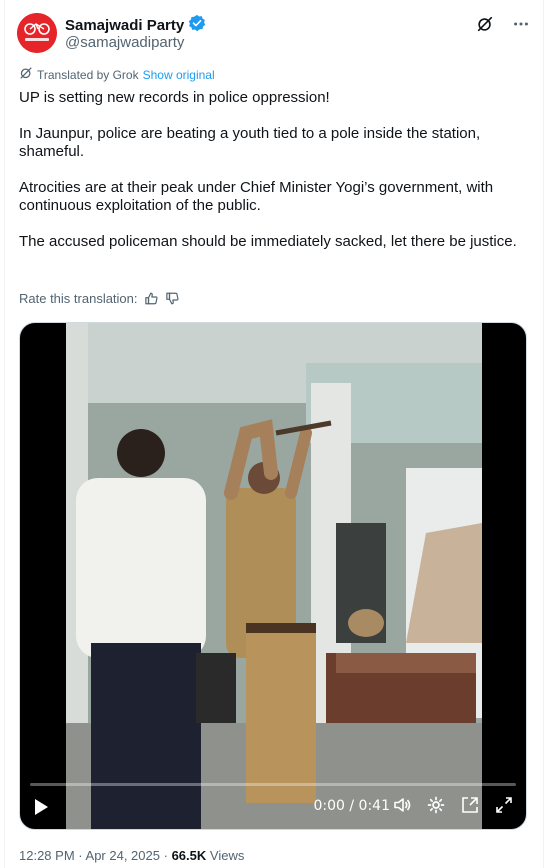  What do you see at coordinates (197, 25) in the screenshot?
I see `verified-badge-icon` at bounding box center [197, 25].